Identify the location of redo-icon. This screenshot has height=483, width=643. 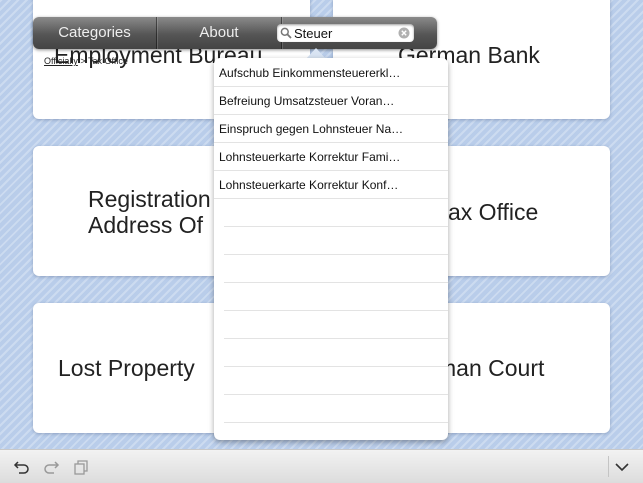
(51, 467).